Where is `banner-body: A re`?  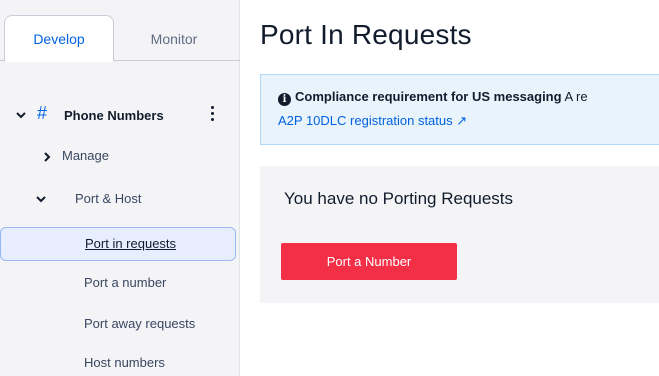
banner-body: A re is located at coordinates (574, 96).